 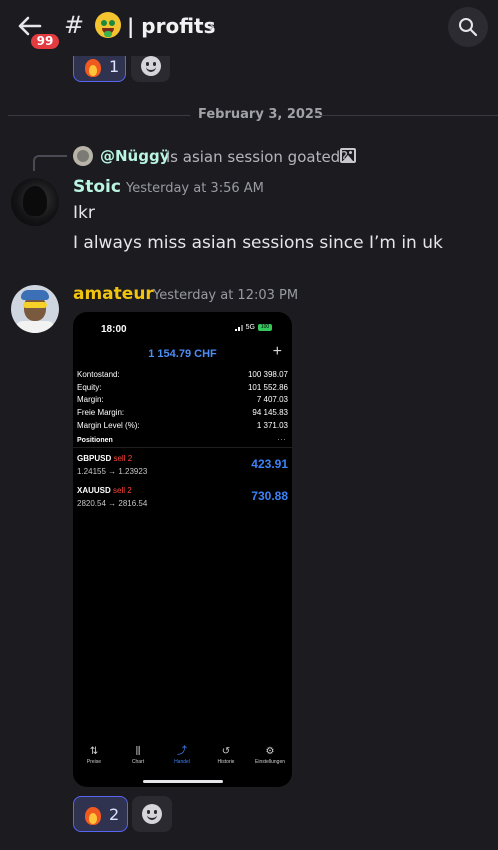 I want to click on balance-value: 1 154.79 CHF, so click(x=182, y=354).